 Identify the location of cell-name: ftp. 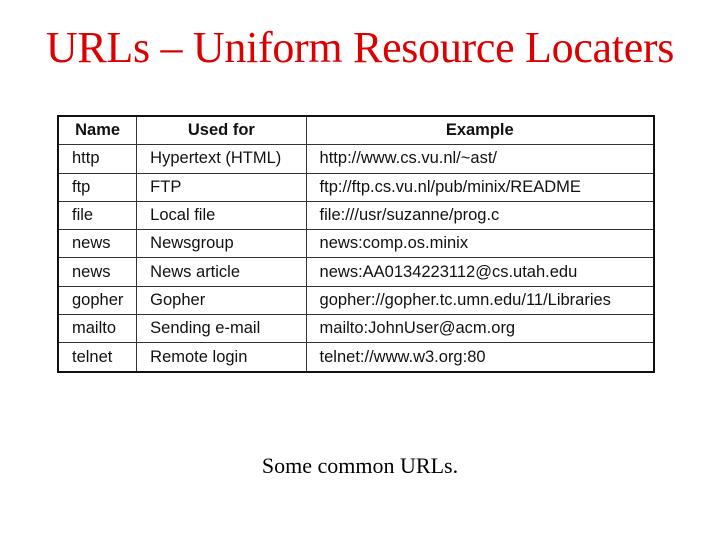
(97, 187).